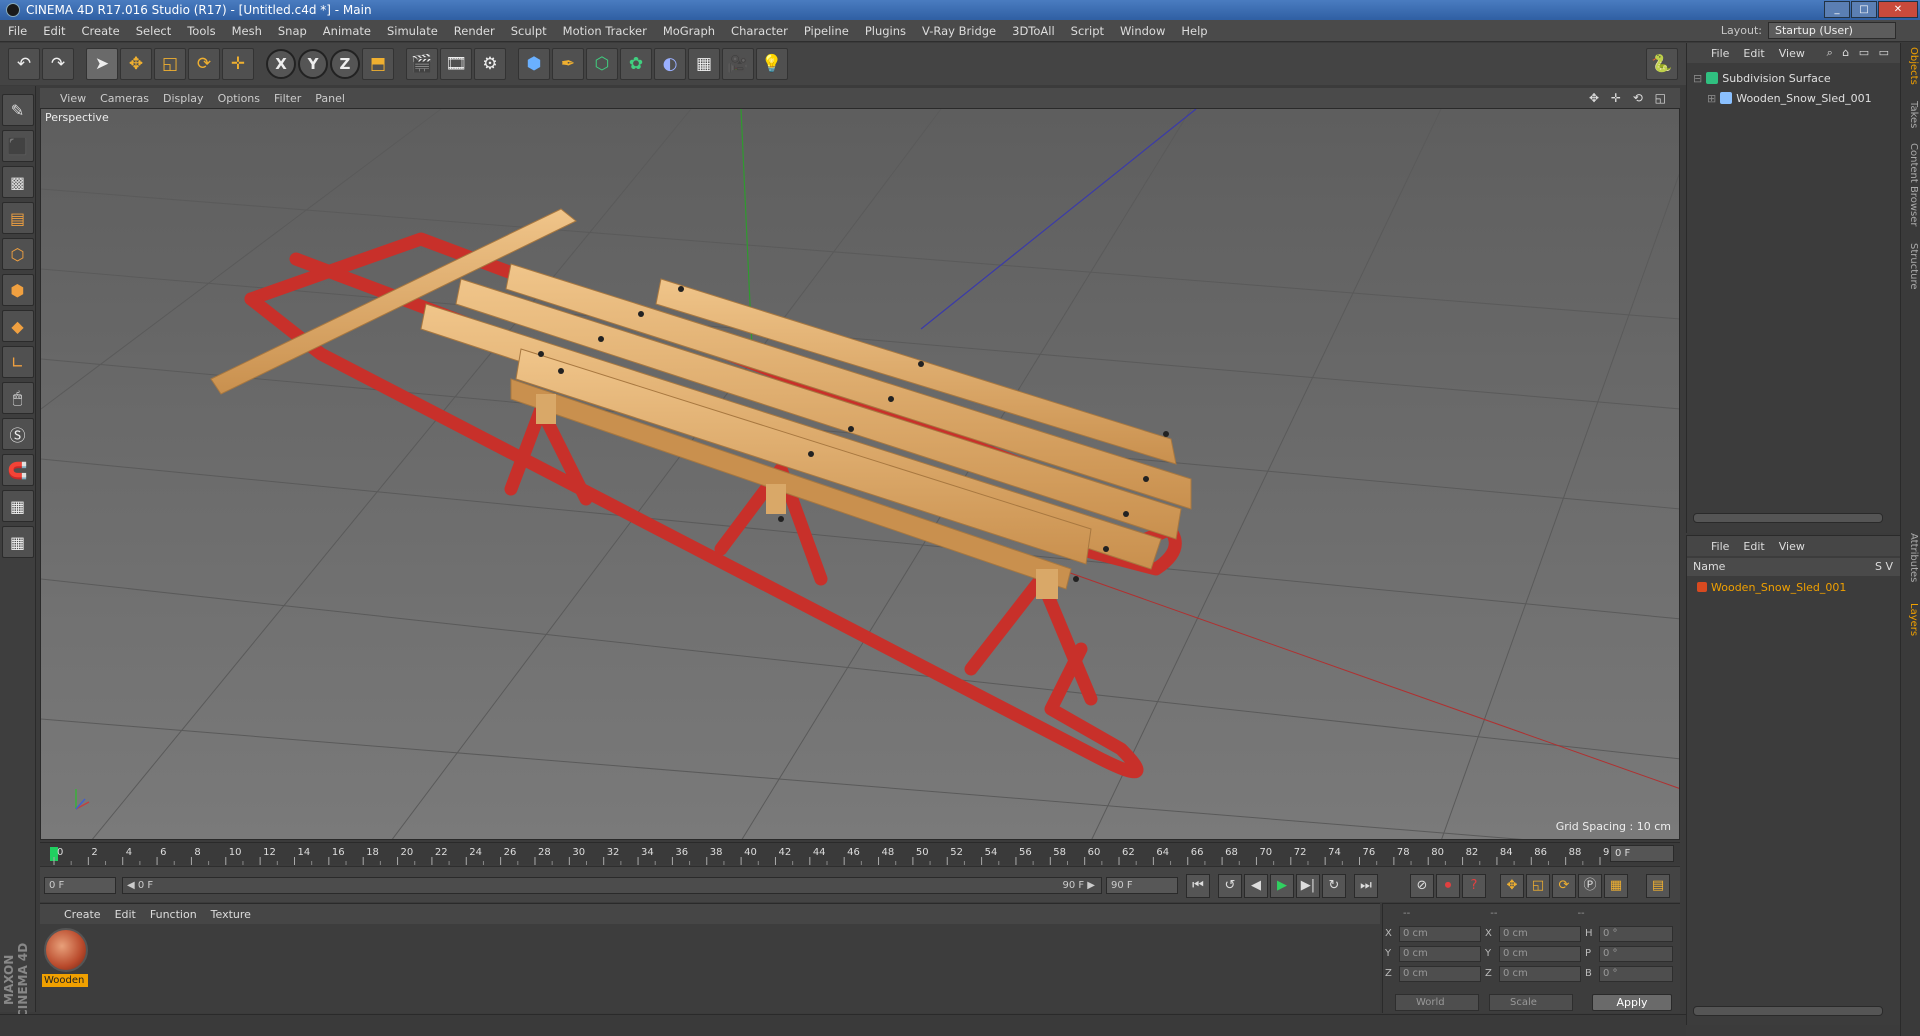 This screenshot has width=1920, height=1036. What do you see at coordinates (1720, 53) in the screenshot?
I see `obj-menu-file: File` at bounding box center [1720, 53].